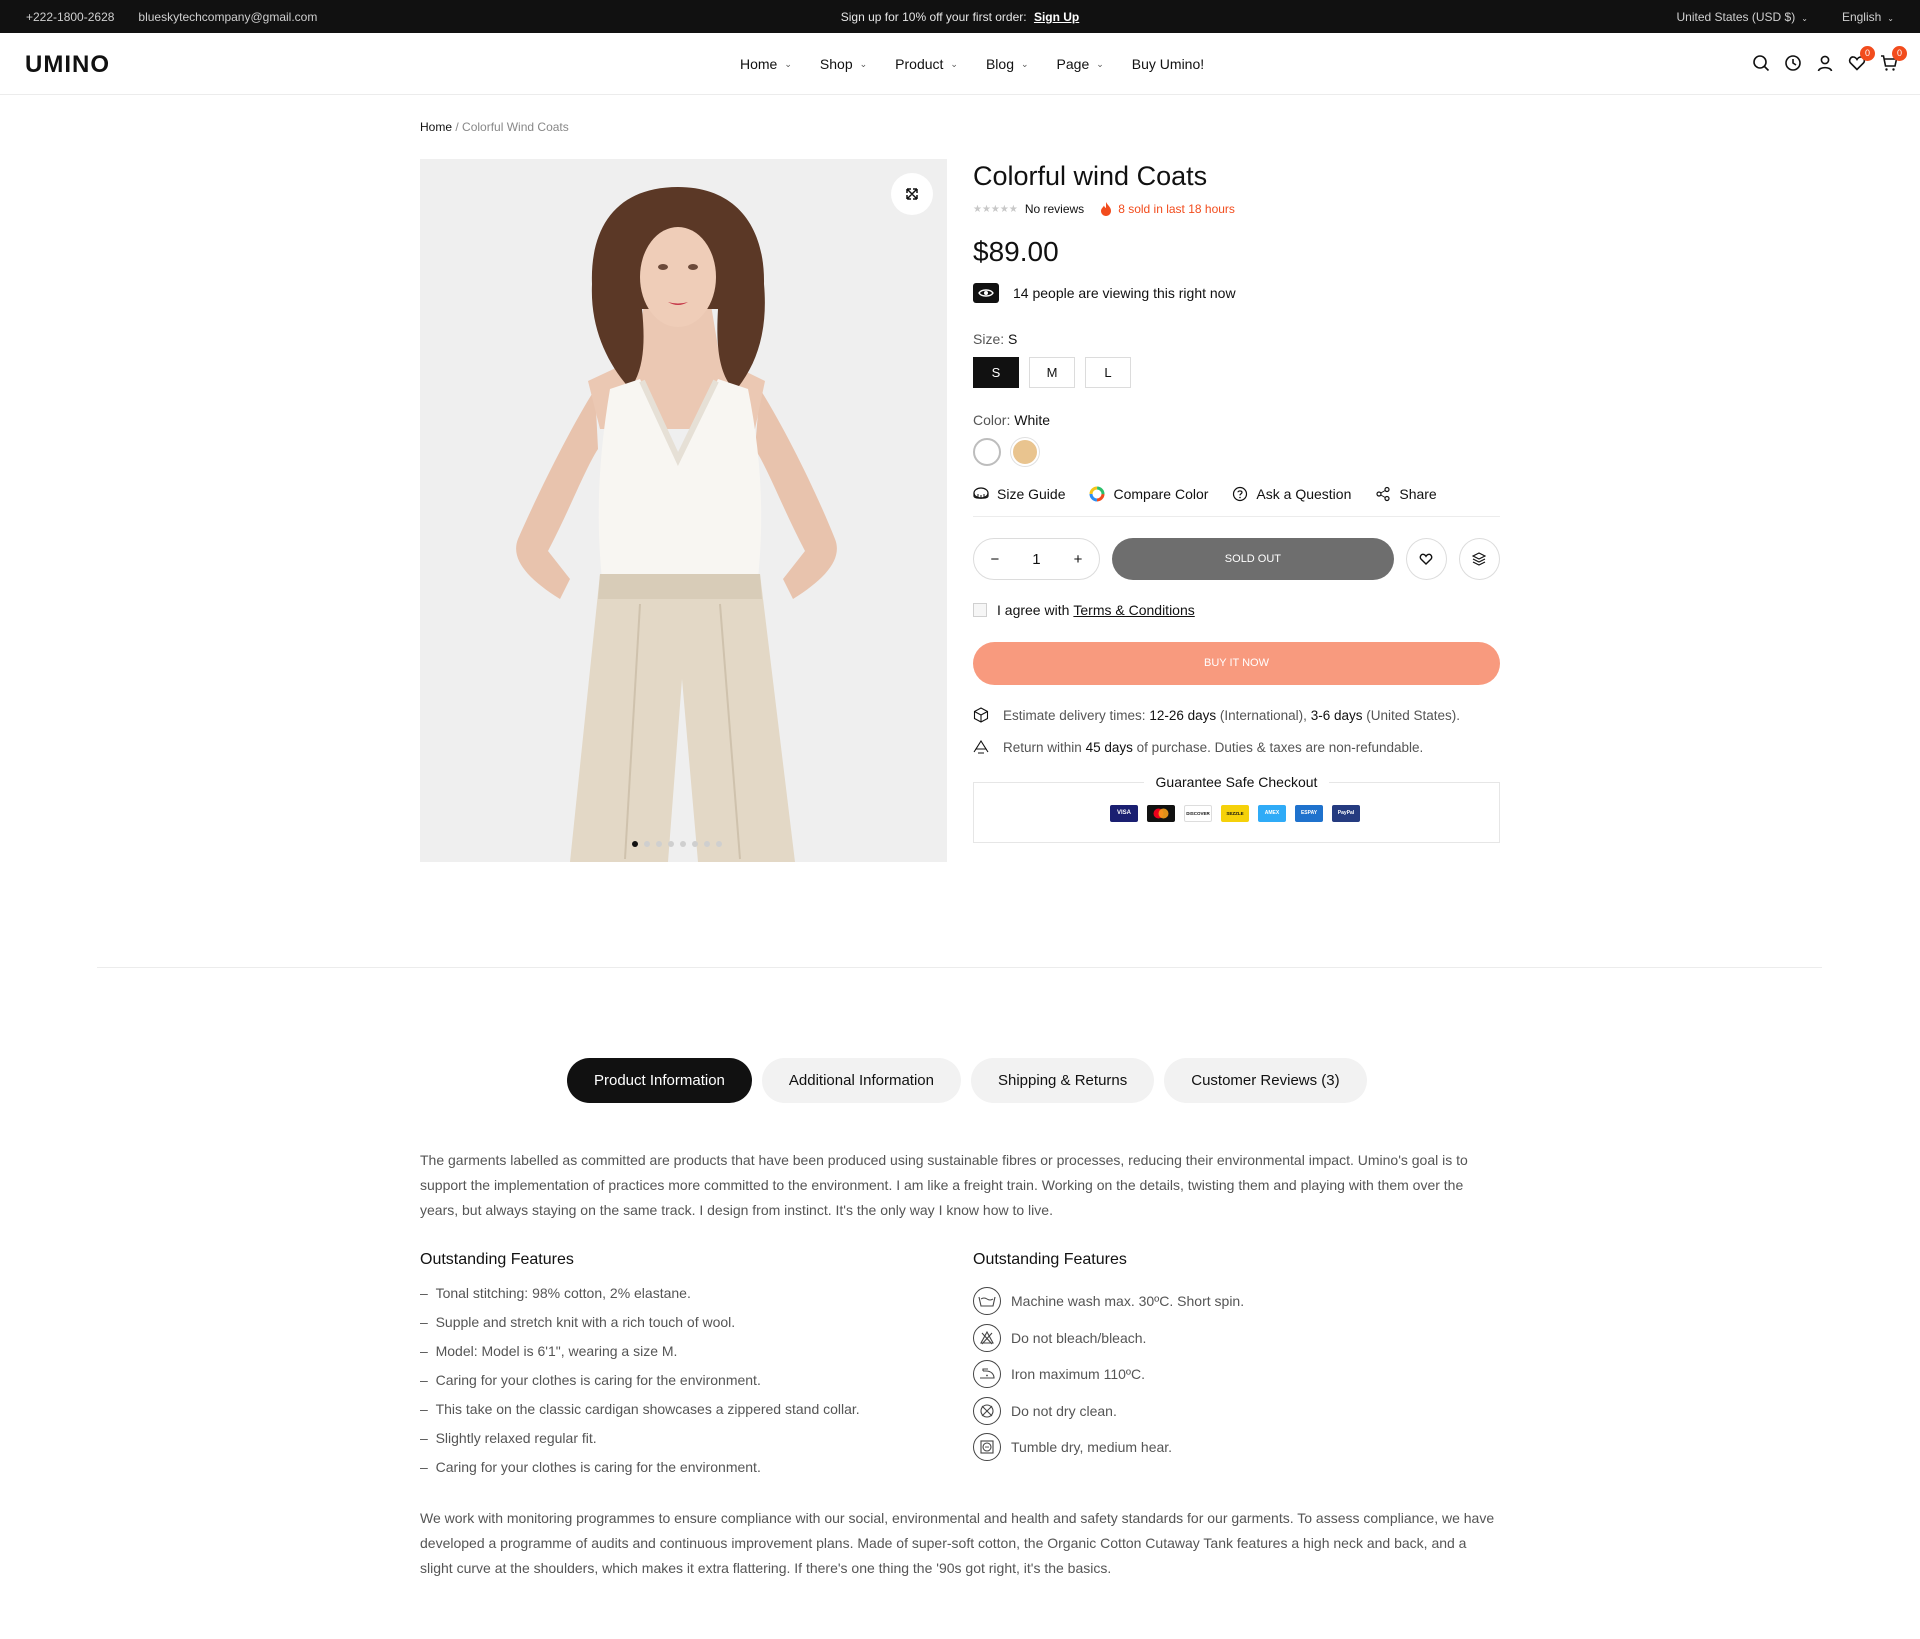 The height and width of the screenshot is (1639, 1920). What do you see at coordinates (1742, 17) in the screenshot?
I see `currency-selector: United States (USD $) ⌄` at bounding box center [1742, 17].